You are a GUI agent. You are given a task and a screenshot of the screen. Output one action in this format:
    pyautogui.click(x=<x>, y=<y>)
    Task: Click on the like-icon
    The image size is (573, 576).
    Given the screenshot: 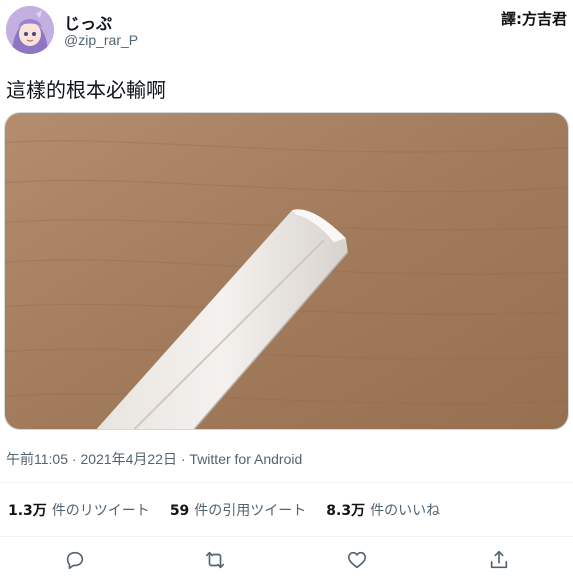 What is the action you would take?
    pyautogui.click(x=357, y=560)
    